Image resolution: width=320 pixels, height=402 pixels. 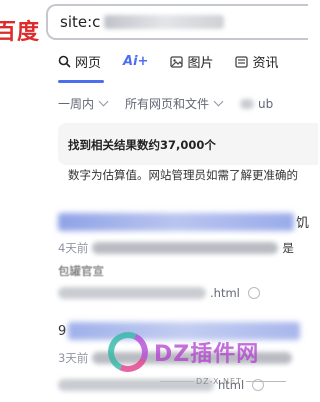 I want to click on filter-label: 所有网页和文件, so click(x=167, y=104).